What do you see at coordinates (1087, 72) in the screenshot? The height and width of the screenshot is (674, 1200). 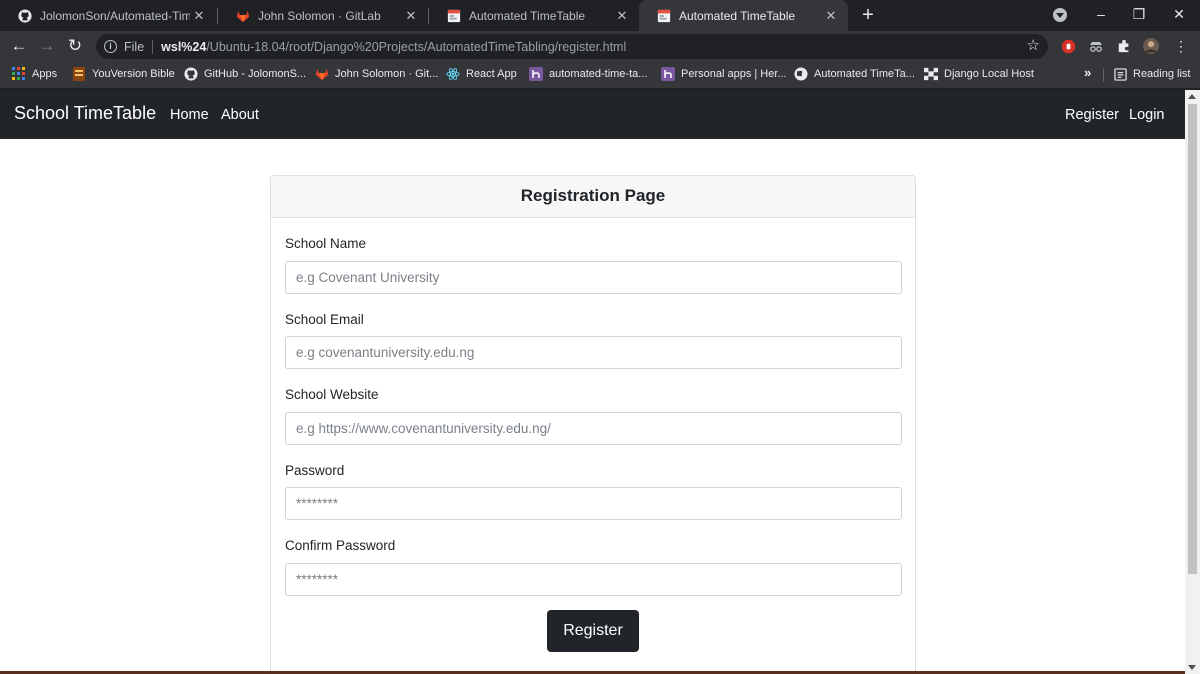 I see `bookmarks-overflow-button: »` at bounding box center [1087, 72].